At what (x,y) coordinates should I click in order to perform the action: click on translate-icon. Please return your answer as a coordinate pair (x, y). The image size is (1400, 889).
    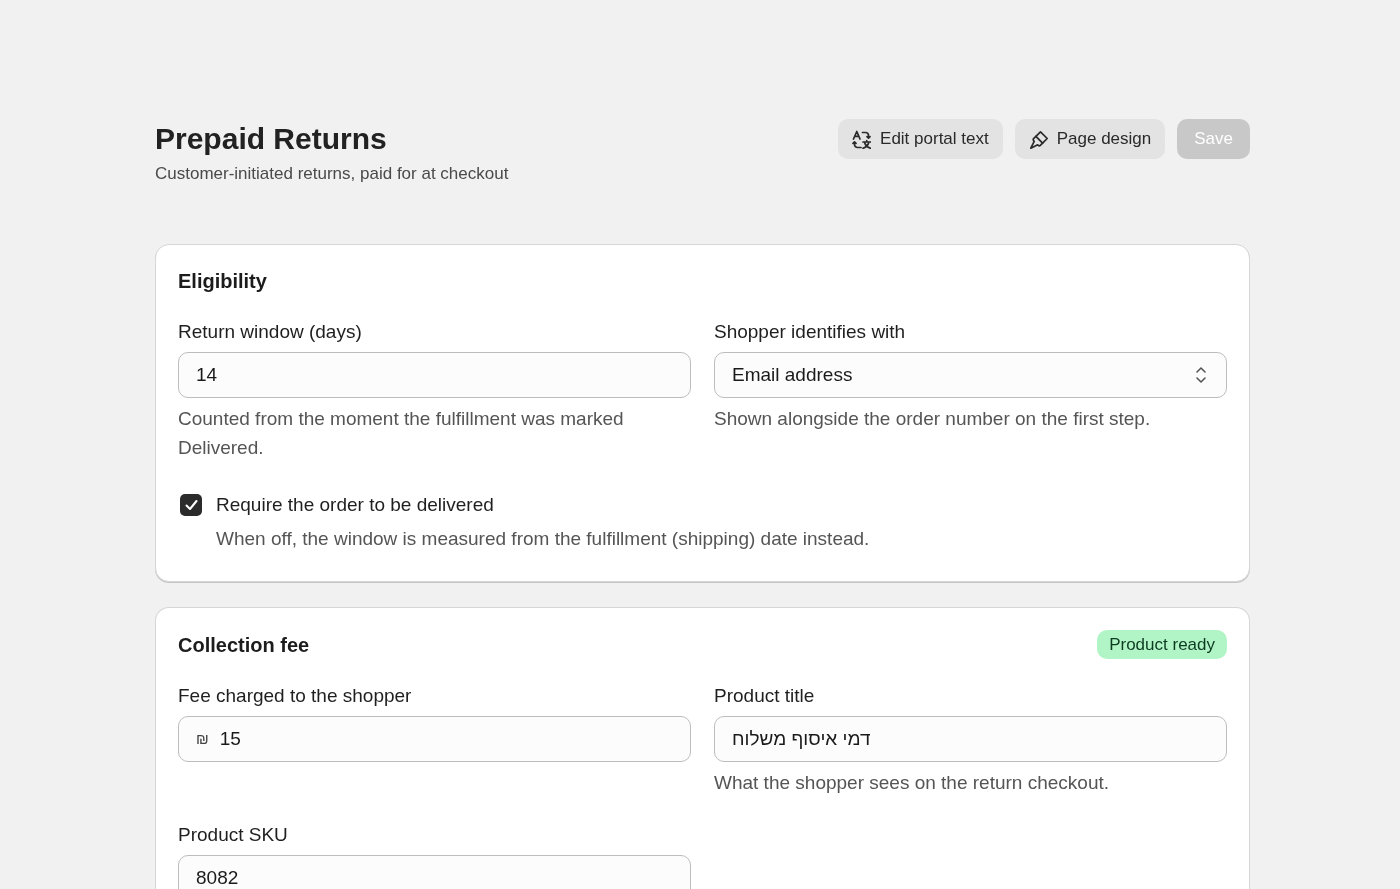
    Looking at the image, I should click on (862, 139).